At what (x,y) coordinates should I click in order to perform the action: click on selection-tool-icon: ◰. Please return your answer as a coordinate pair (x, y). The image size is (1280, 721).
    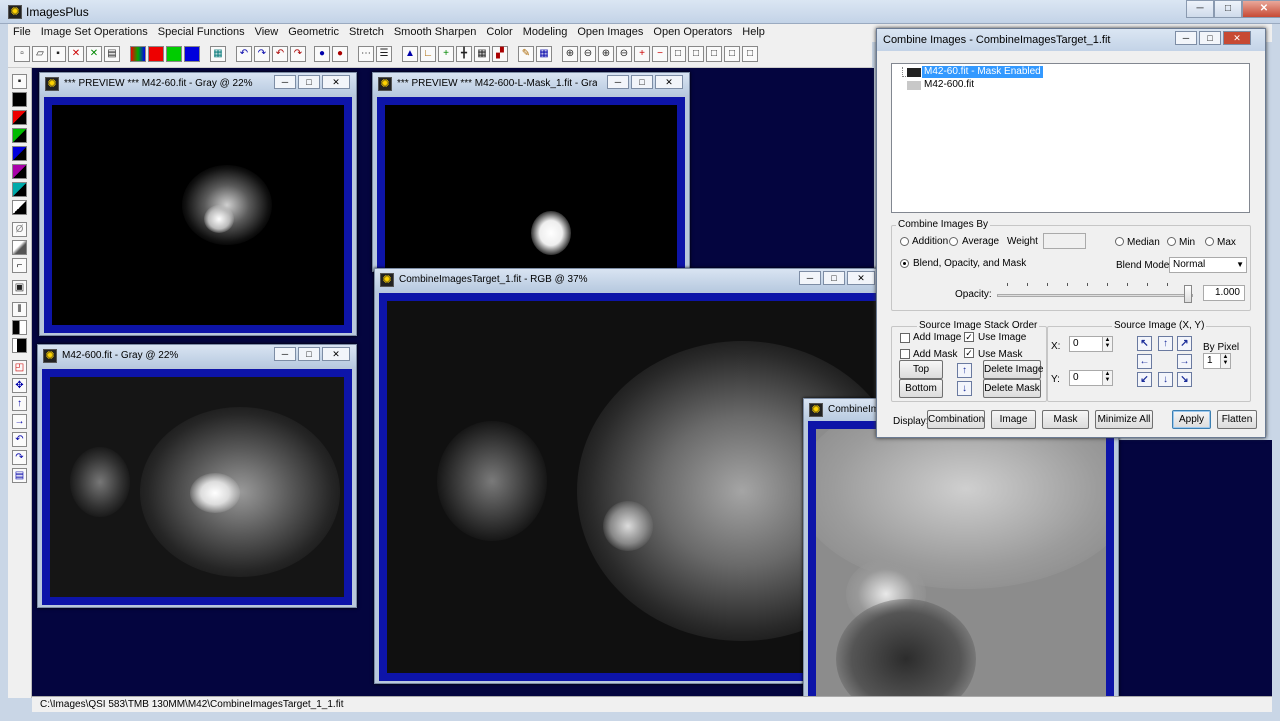
    Looking at the image, I should click on (19, 367).